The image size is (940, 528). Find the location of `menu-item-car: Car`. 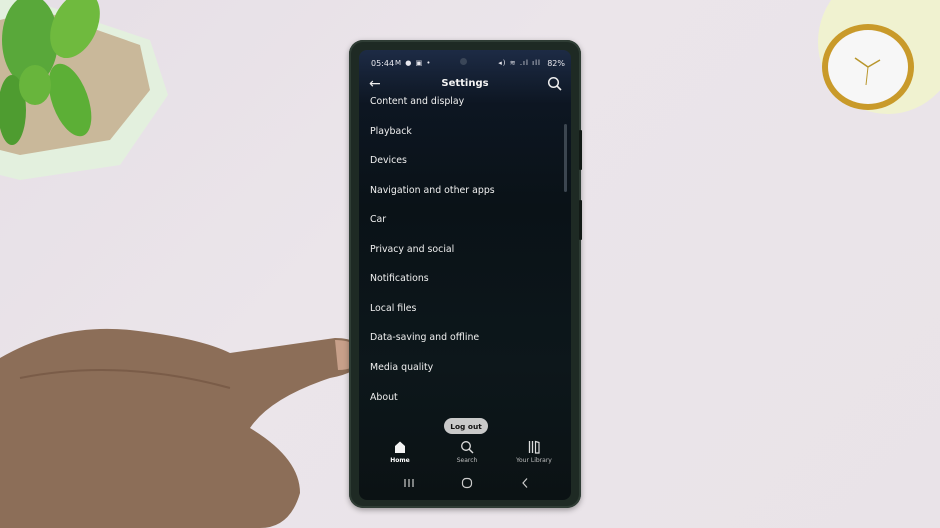

menu-item-car: Car is located at coordinates (378, 219).